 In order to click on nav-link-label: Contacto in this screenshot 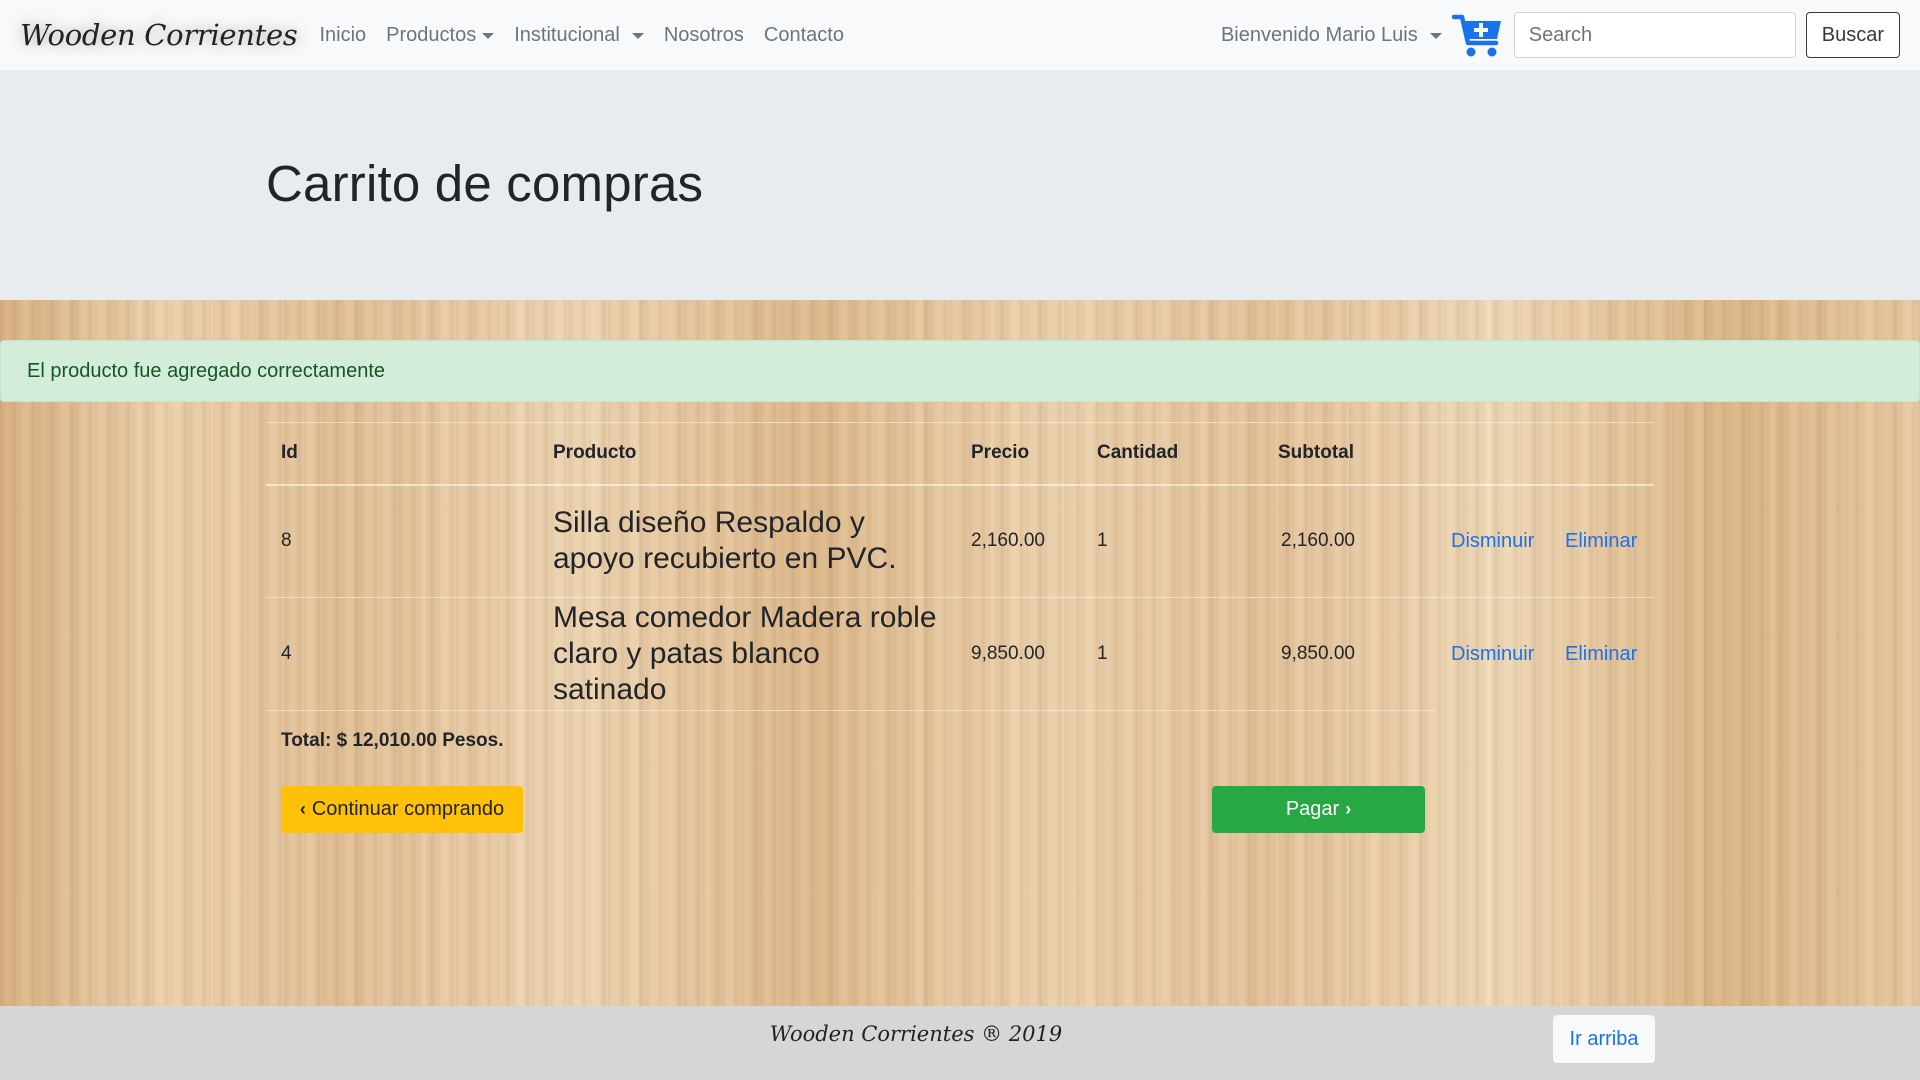, I will do `click(803, 34)`.